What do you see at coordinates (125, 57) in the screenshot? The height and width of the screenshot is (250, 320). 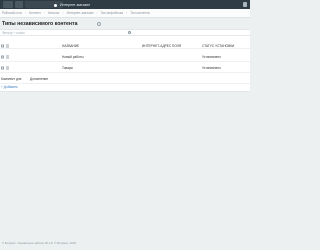 I see `table-row: Новый работы Установлено` at bounding box center [125, 57].